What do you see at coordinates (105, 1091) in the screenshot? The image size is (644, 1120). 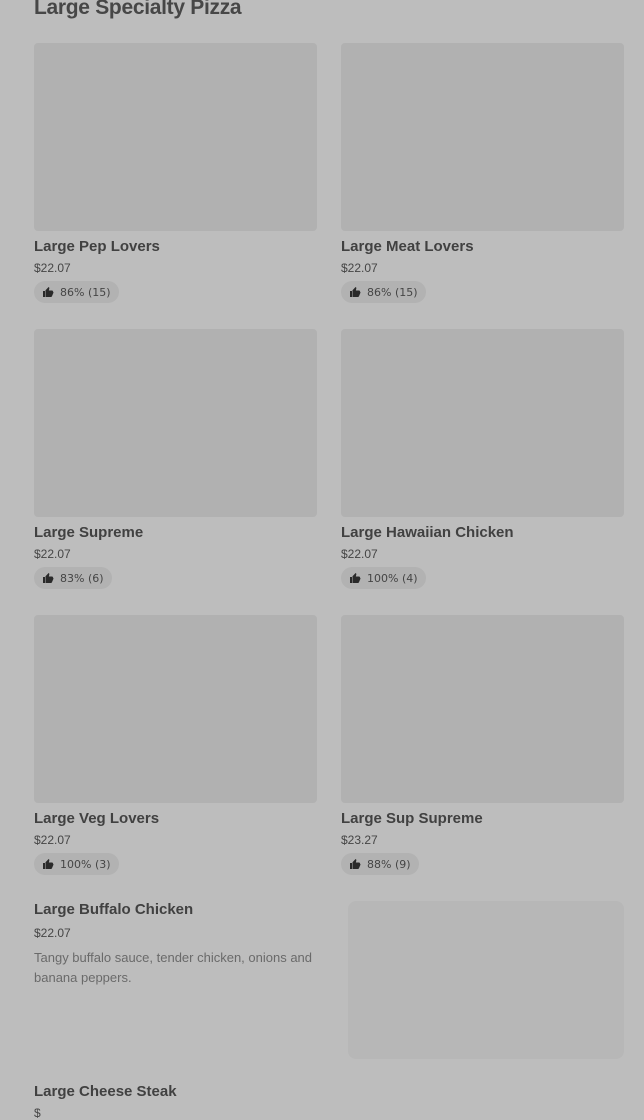 I see `item-name: Large Cheese Steak` at bounding box center [105, 1091].